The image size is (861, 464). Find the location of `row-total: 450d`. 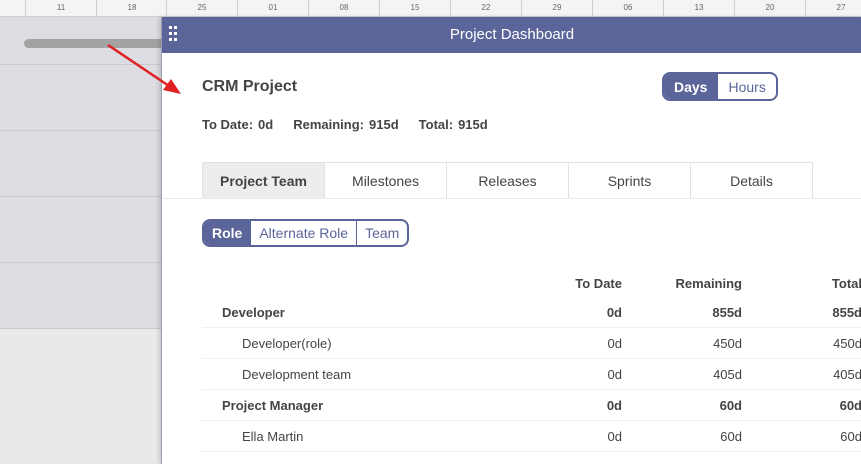

row-total: 450d is located at coordinates (801, 343).